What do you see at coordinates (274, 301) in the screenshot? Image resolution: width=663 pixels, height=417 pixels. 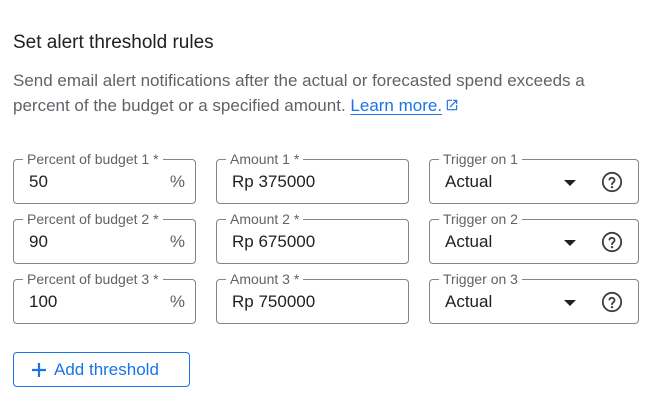 I see `amount-3-value: Rp 750000` at bounding box center [274, 301].